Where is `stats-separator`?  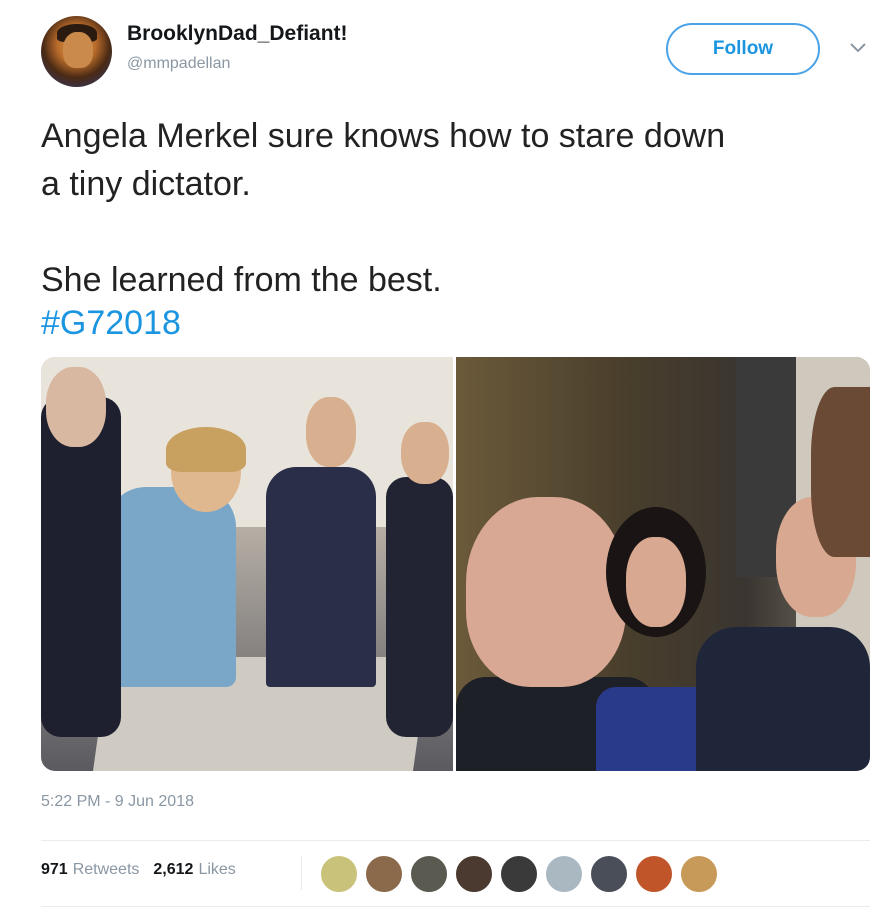
stats-separator is located at coordinates (301, 873).